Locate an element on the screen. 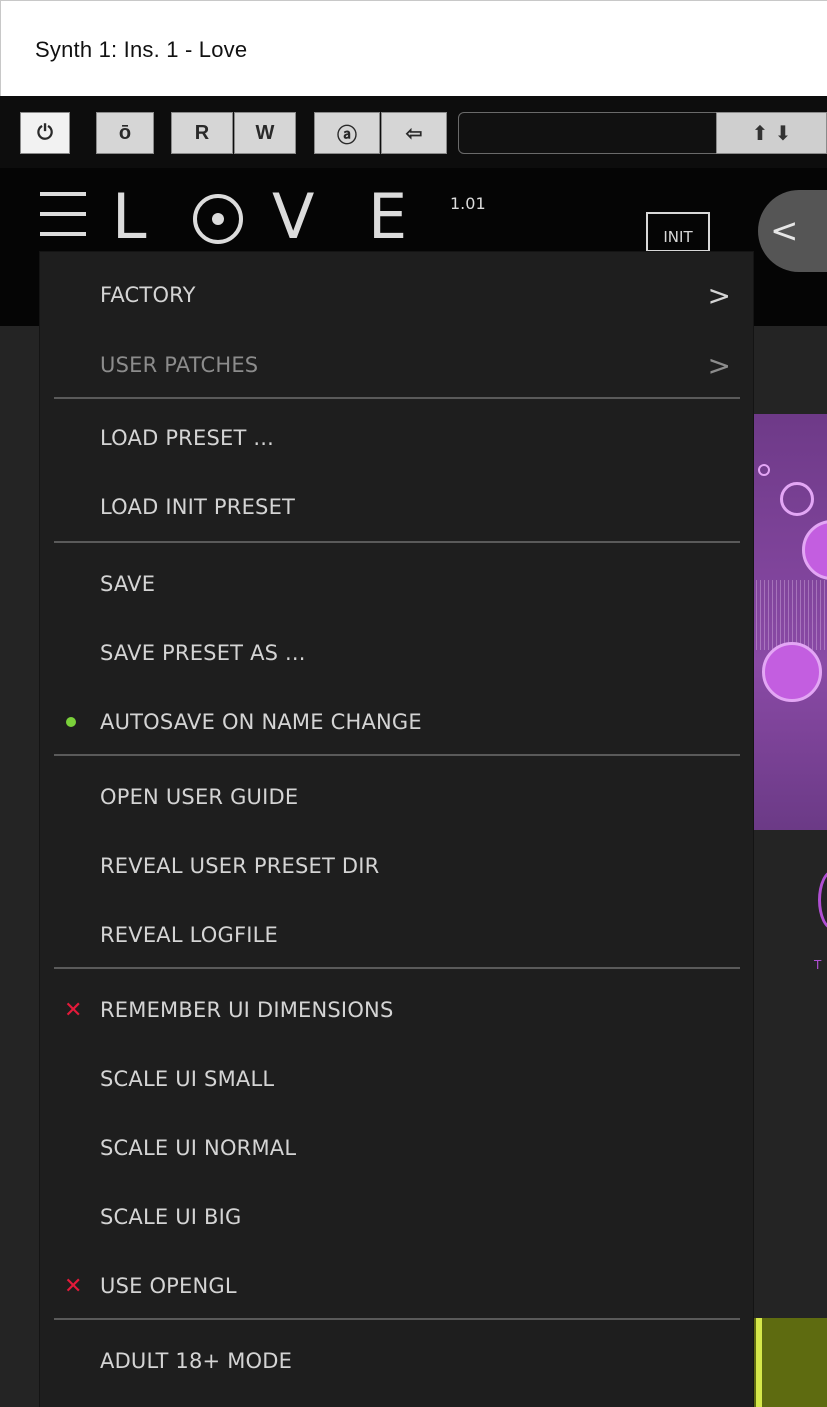 The height and width of the screenshot is (1407, 827). read-automation-button: R is located at coordinates (202, 133).